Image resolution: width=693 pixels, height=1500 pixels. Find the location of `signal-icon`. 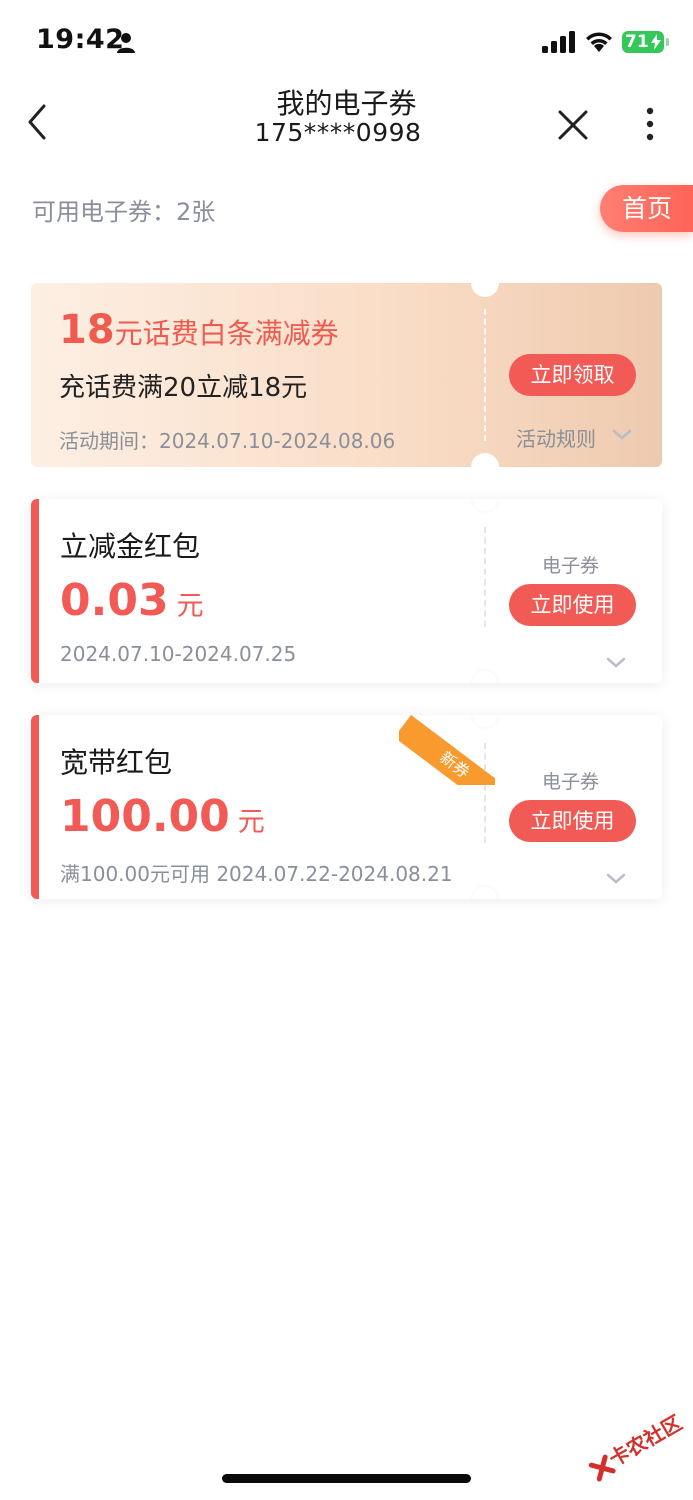

signal-icon is located at coordinates (558, 42).